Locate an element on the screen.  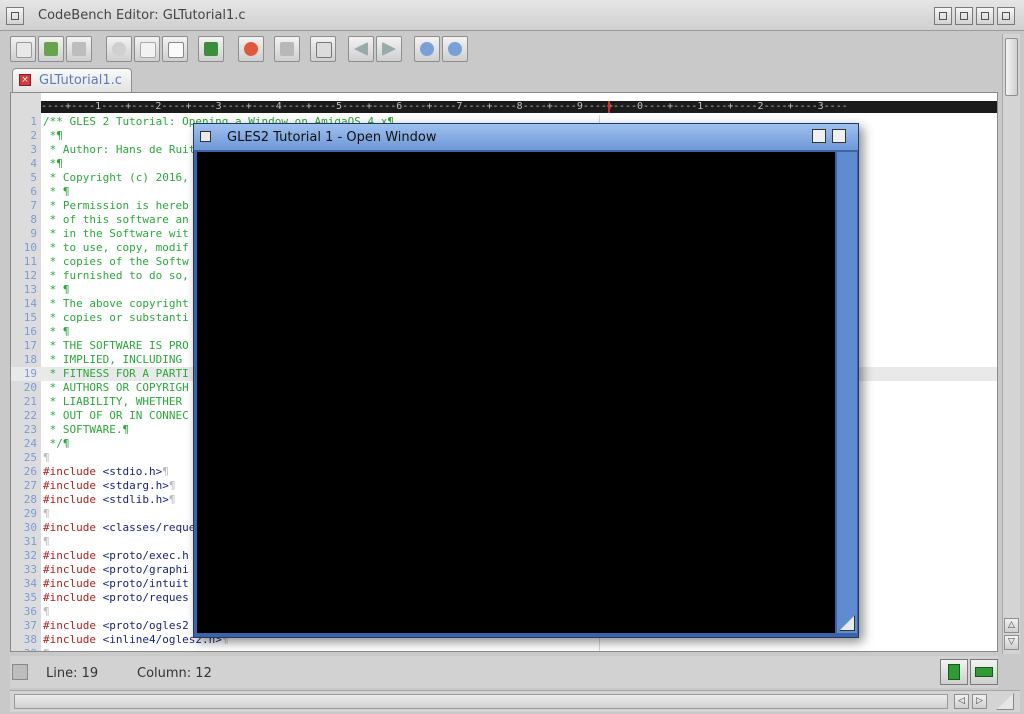
comment-text: *¶ is located at coordinates (53, 163).